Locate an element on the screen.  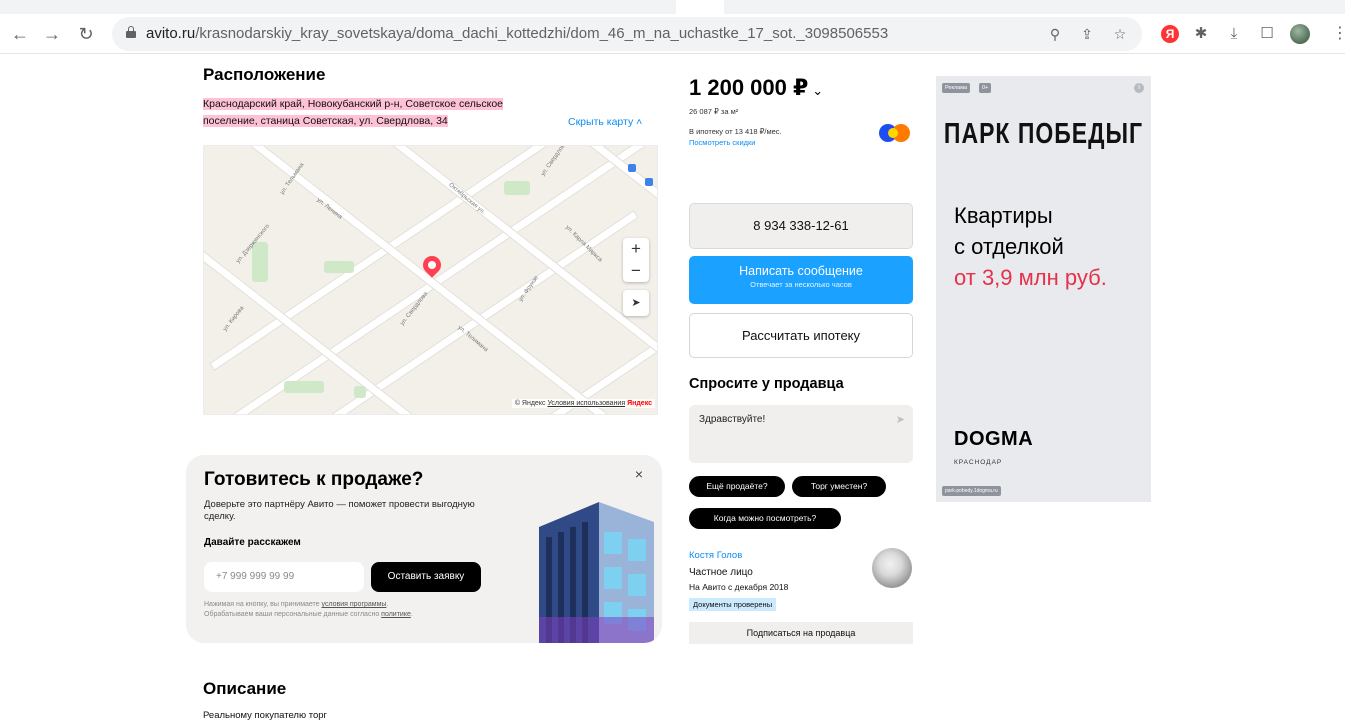
info-icon: i is located at coordinates (1139, 88).